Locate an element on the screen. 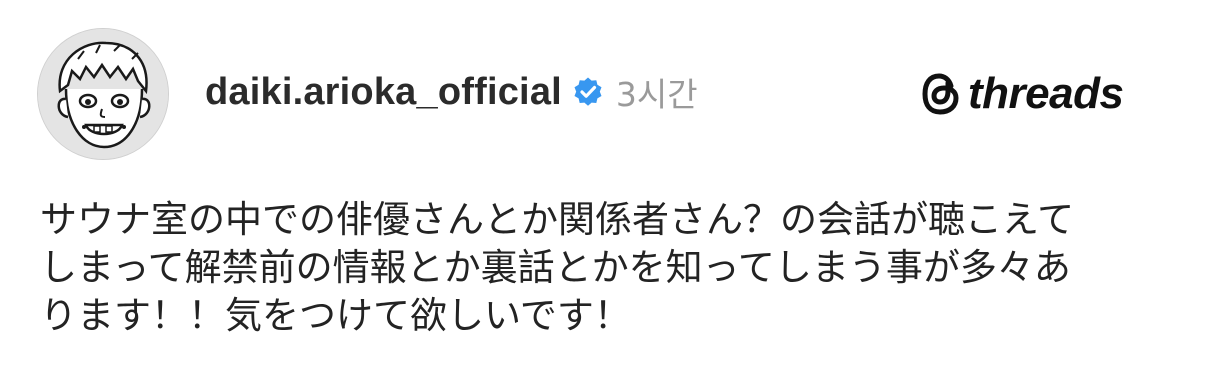 This screenshot has width=1206, height=368. post-text-line: しまって解禁前の情報とか裏話とかを知ってしまう事が多々あ is located at coordinates (555, 267).